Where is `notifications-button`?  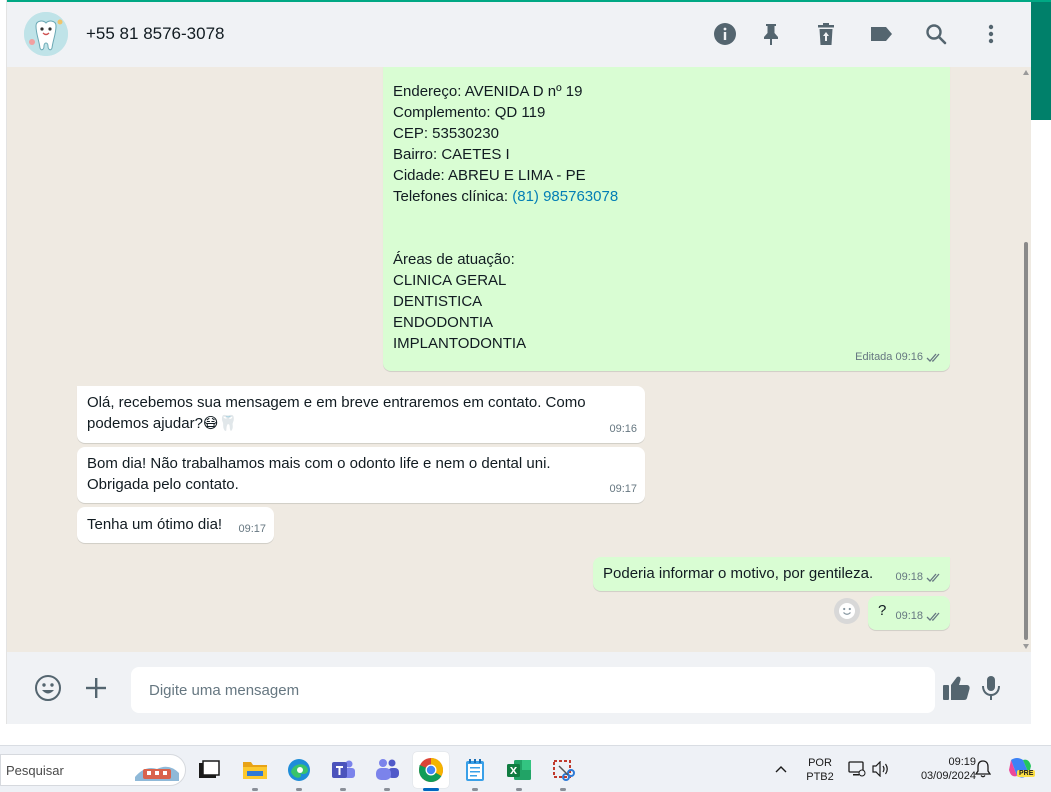 notifications-button is located at coordinates (983, 769).